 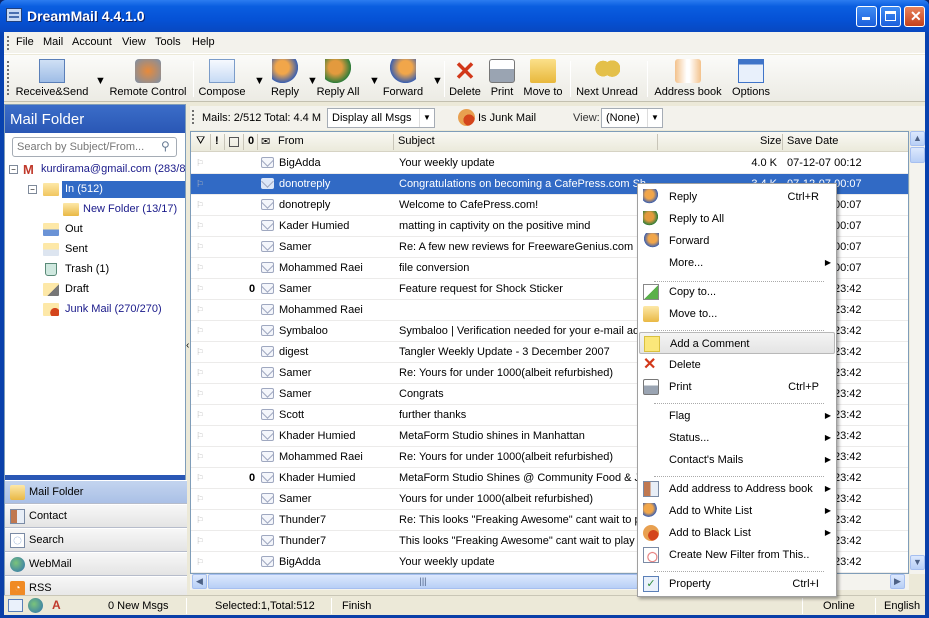 What do you see at coordinates (200, 141) in the screenshot?
I see `flag-column-icon: ⛛` at bounding box center [200, 141].